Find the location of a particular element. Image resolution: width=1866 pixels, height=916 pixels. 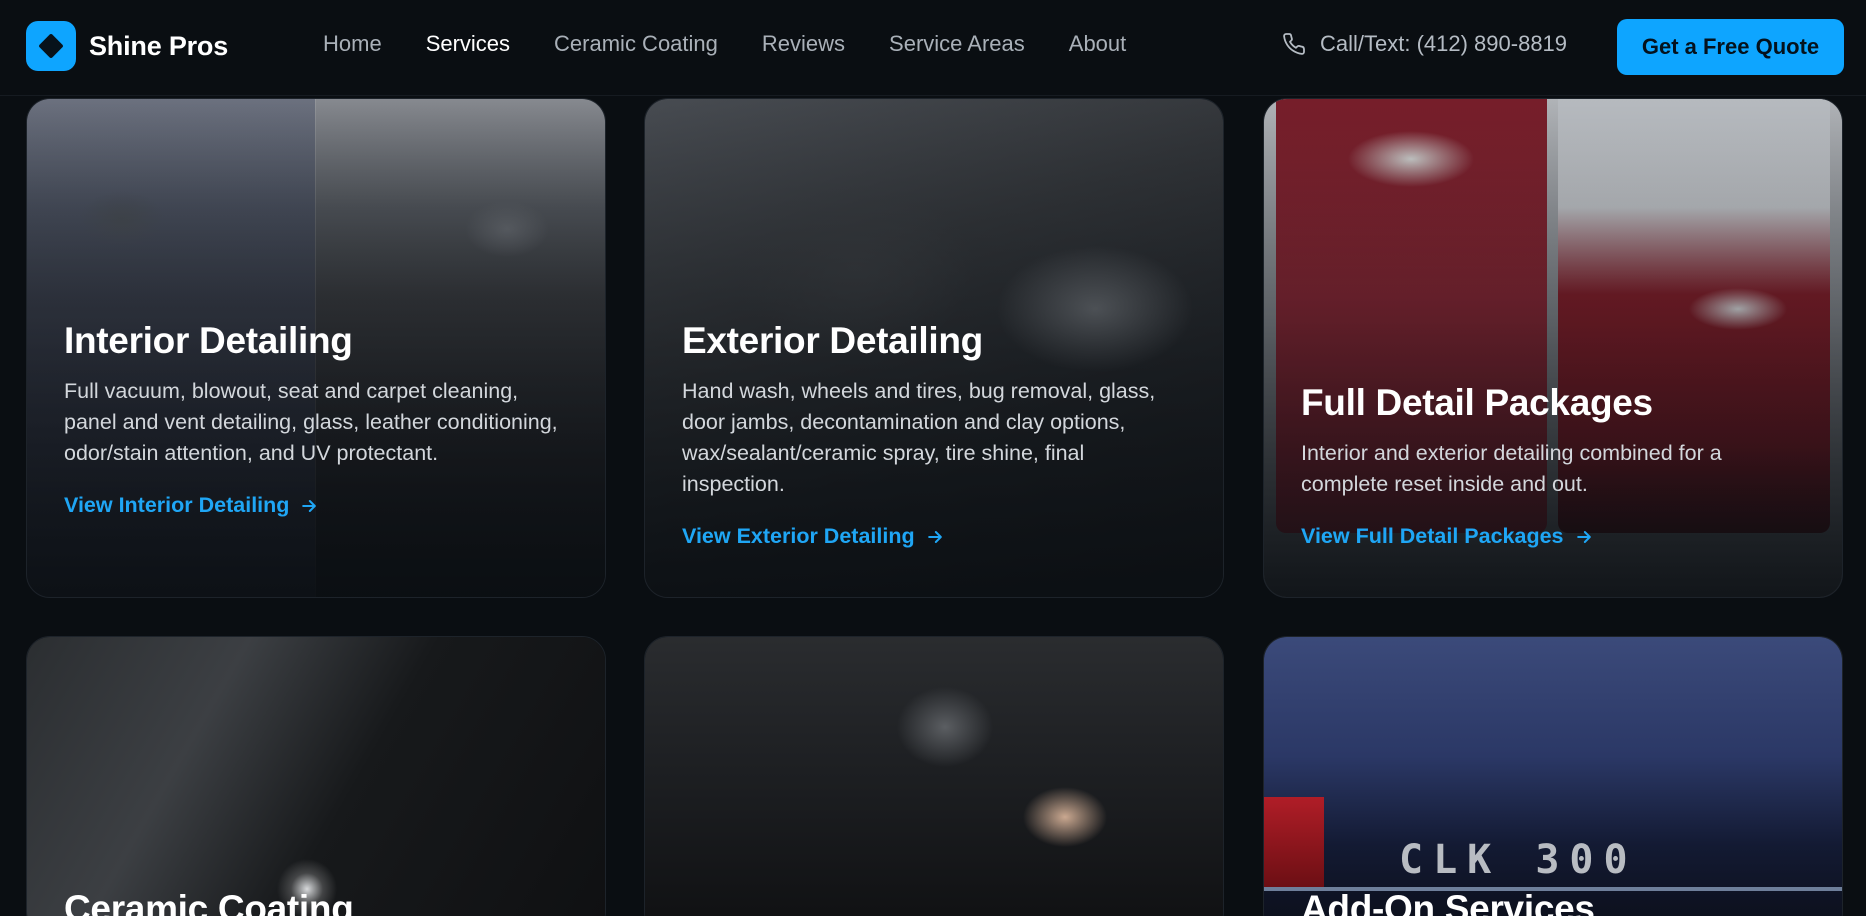

card-title: Add-On Services is located at coordinates (1448, 902).